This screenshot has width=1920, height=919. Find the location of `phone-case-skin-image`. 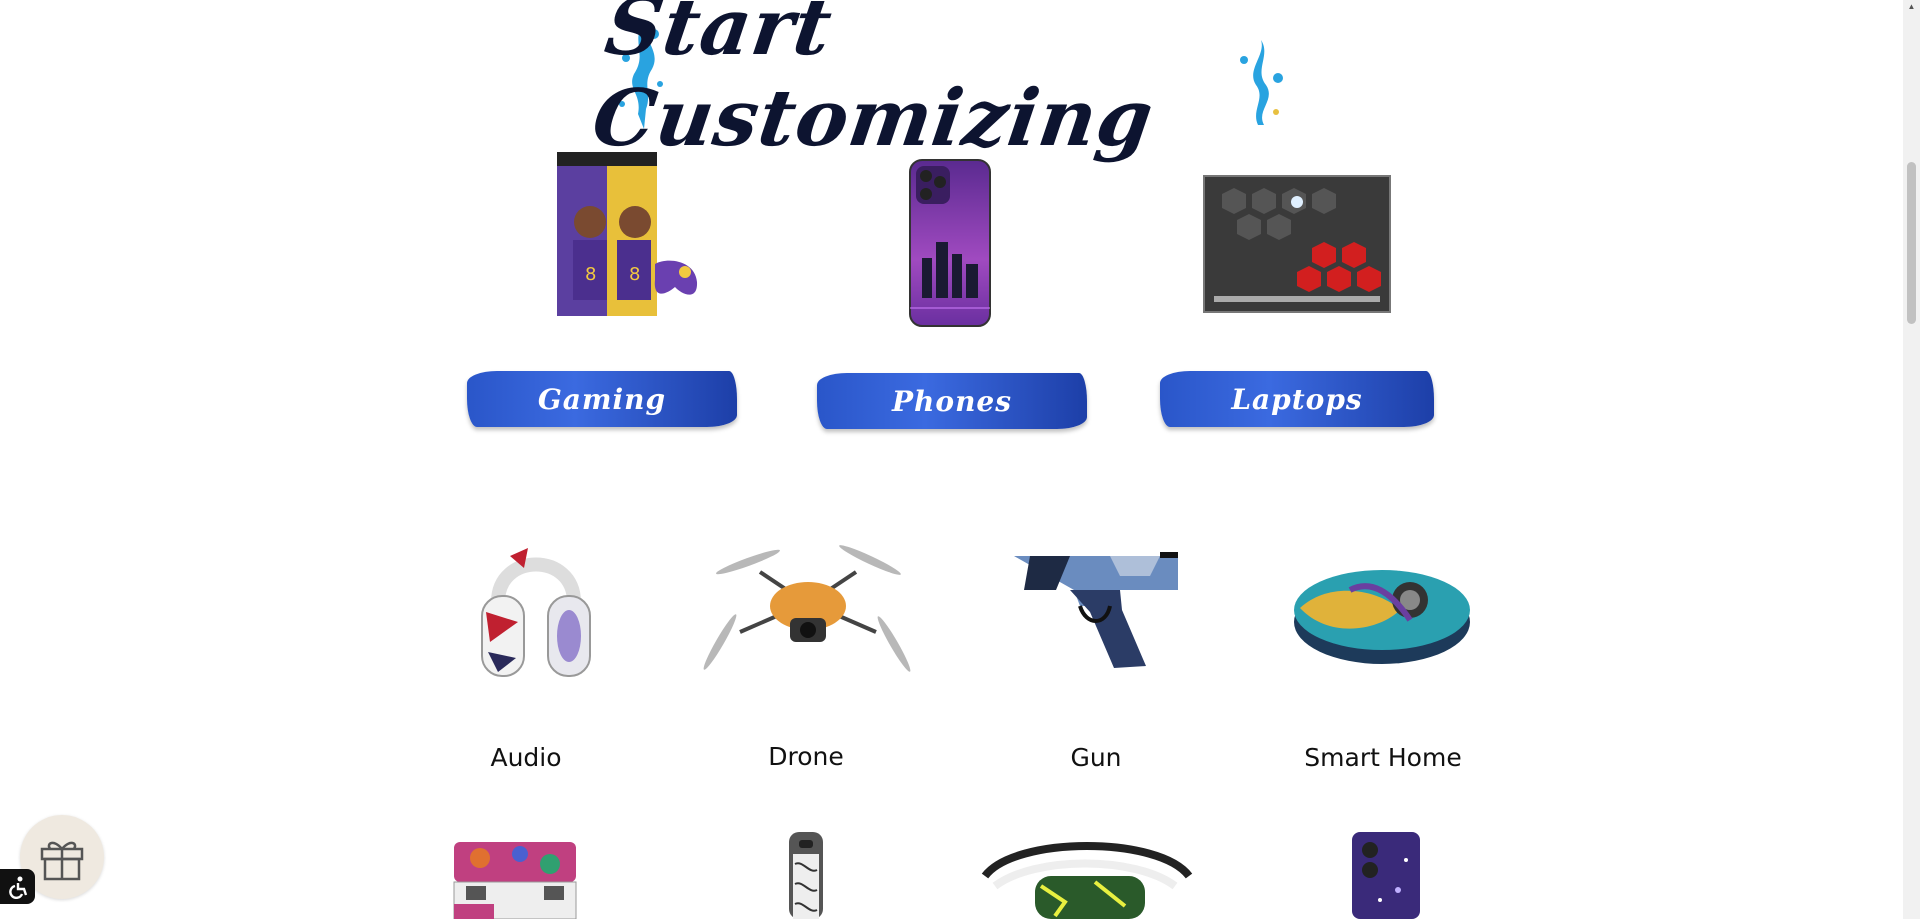

phone-case-skin-image is located at coordinates (1386, 874).